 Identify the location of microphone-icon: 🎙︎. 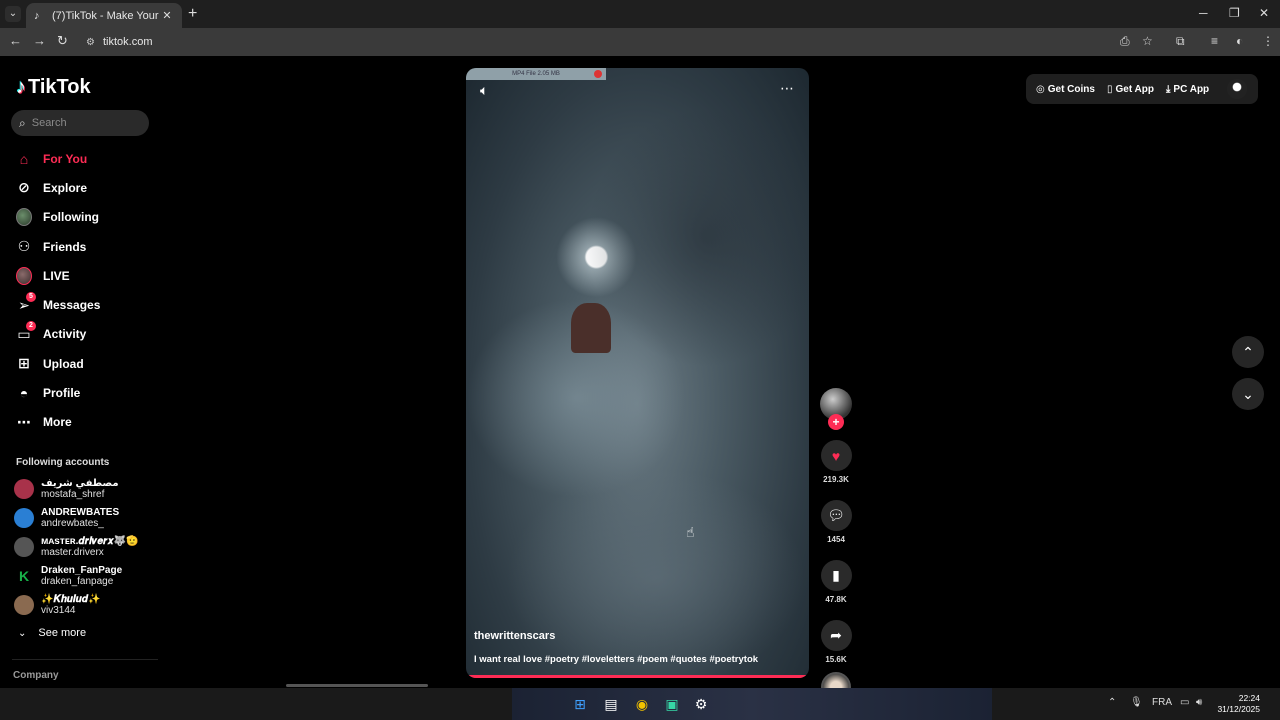
(1136, 702).